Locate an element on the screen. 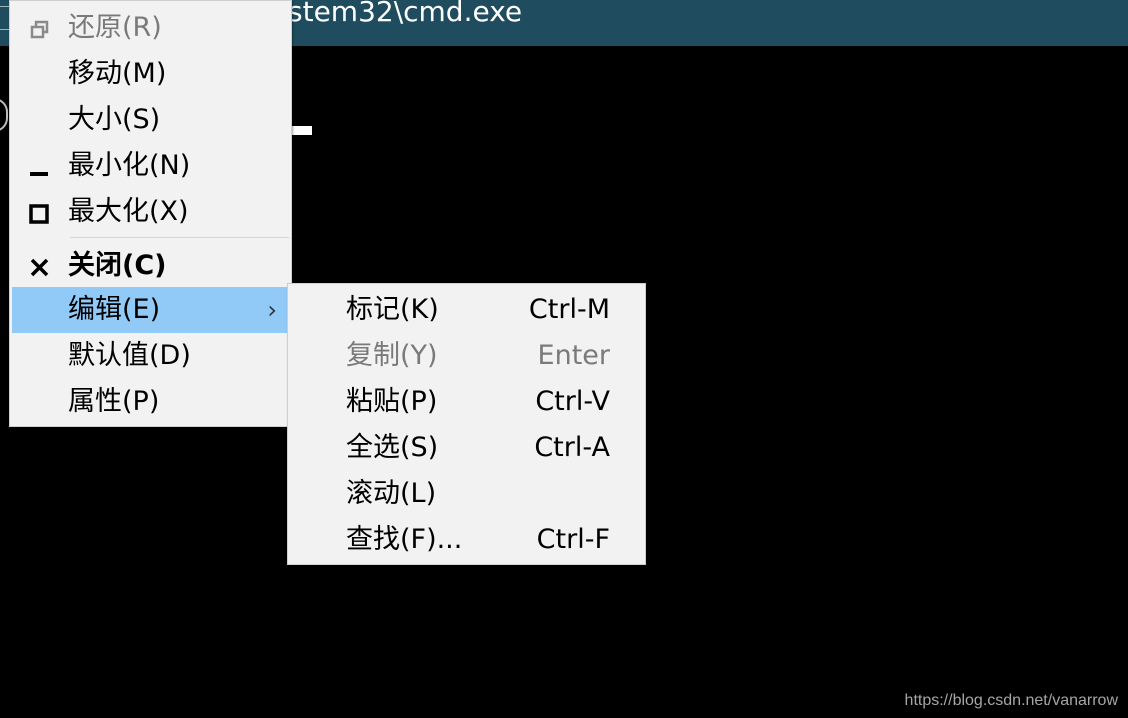 The width and height of the screenshot is (1128, 718). menu-item-label: 标记(K) is located at coordinates (392, 309).